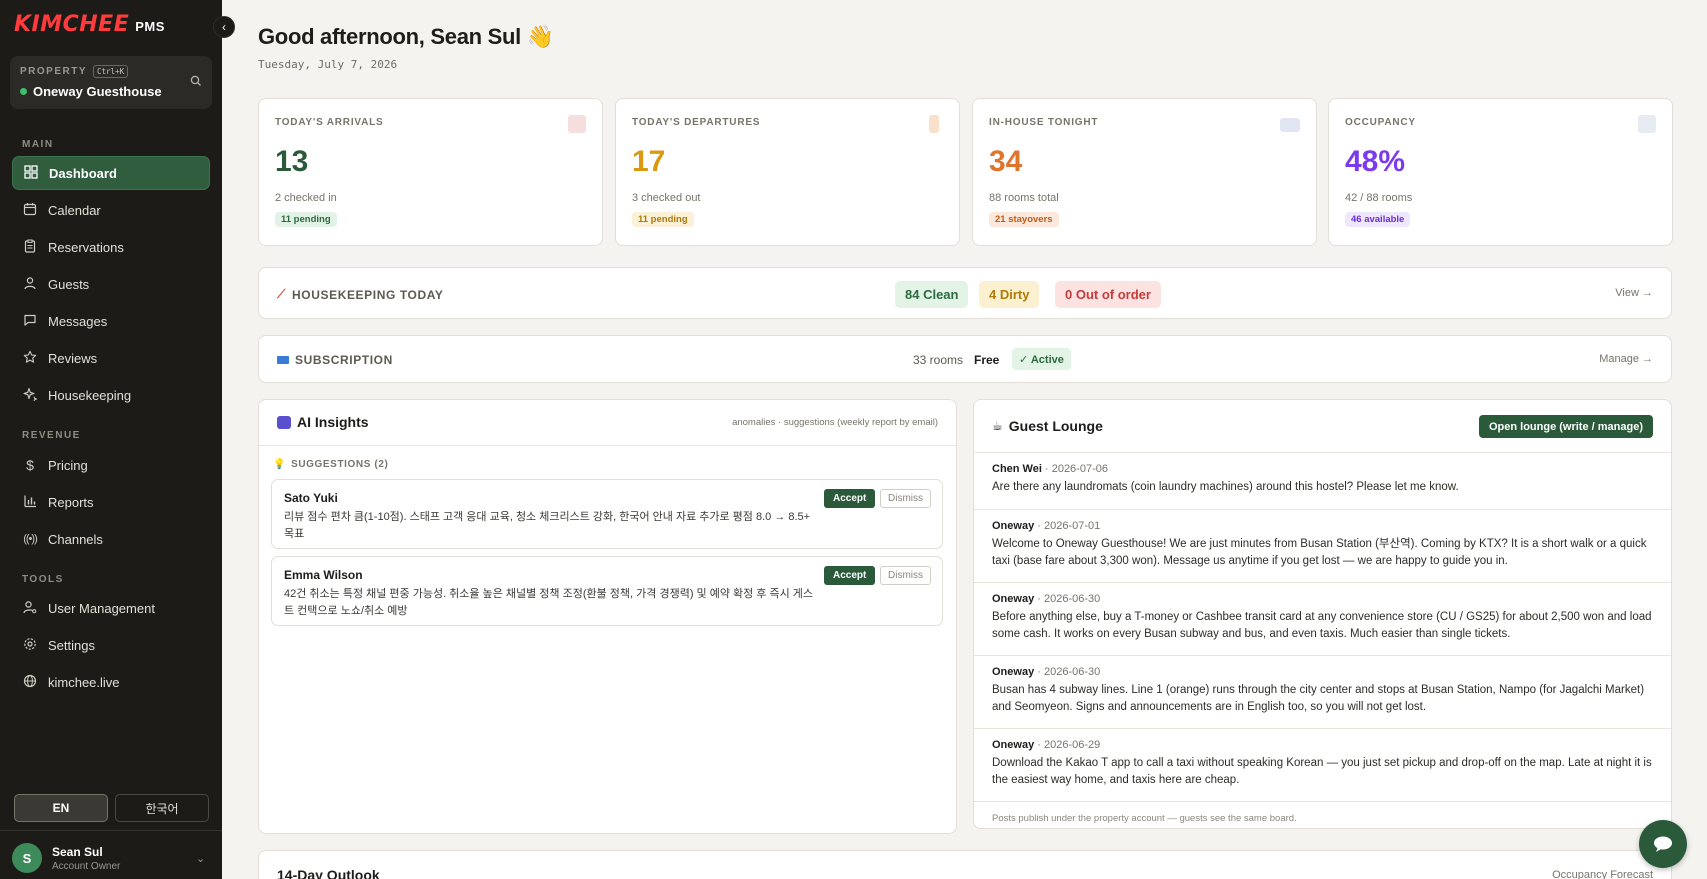 Image resolution: width=1707 pixels, height=879 pixels. I want to click on sidebar-item-user-management: User Management, so click(111, 608).